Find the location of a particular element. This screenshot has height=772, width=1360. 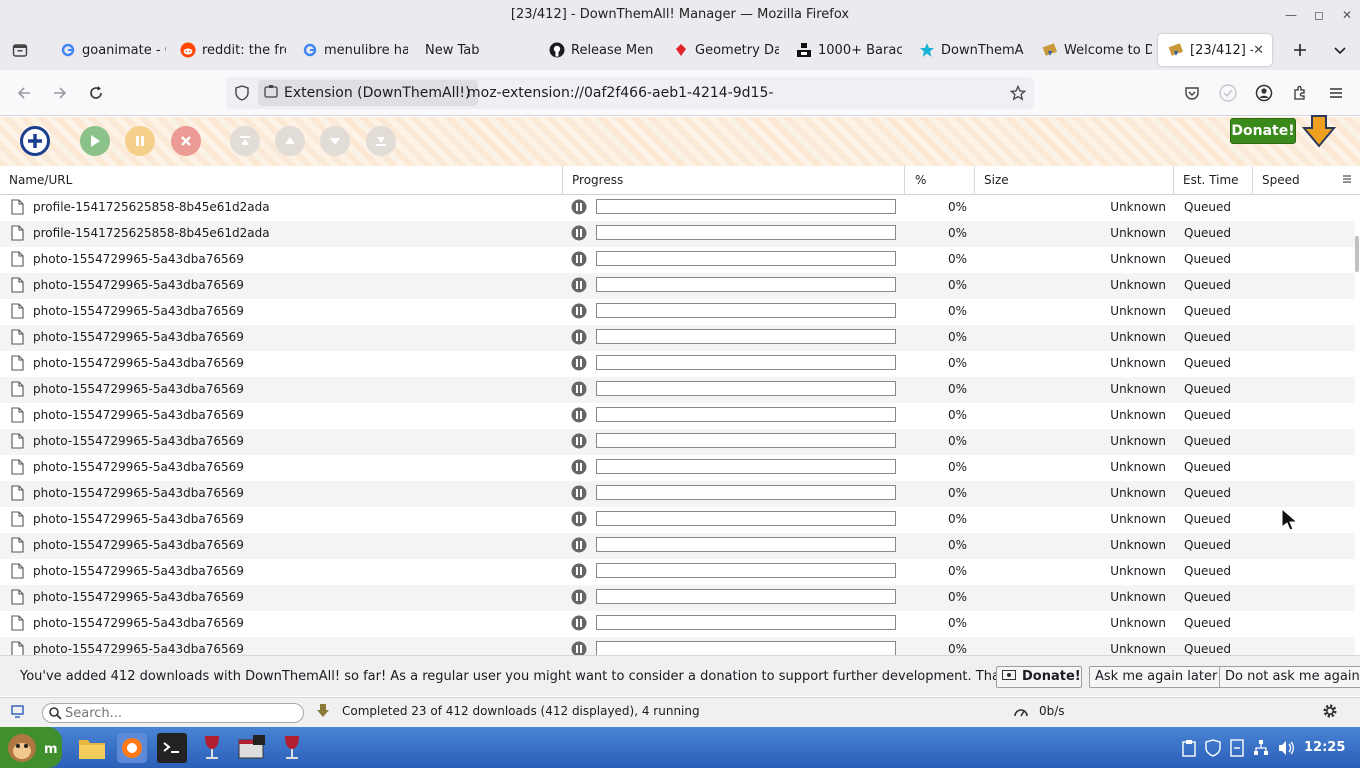

network-icon is located at coordinates (1261, 750).